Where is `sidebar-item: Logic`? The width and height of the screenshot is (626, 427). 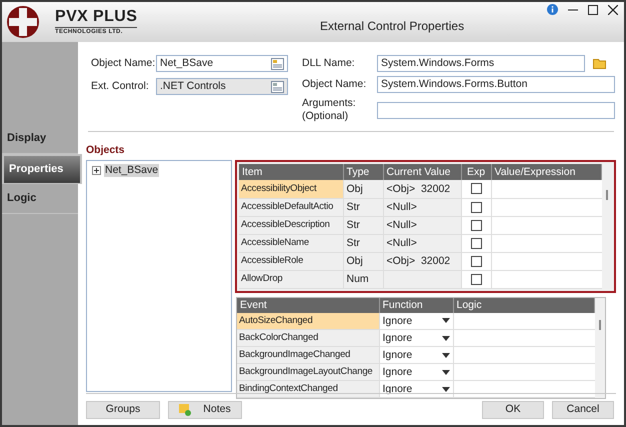
sidebar-item: Logic is located at coordinates (40, 199).